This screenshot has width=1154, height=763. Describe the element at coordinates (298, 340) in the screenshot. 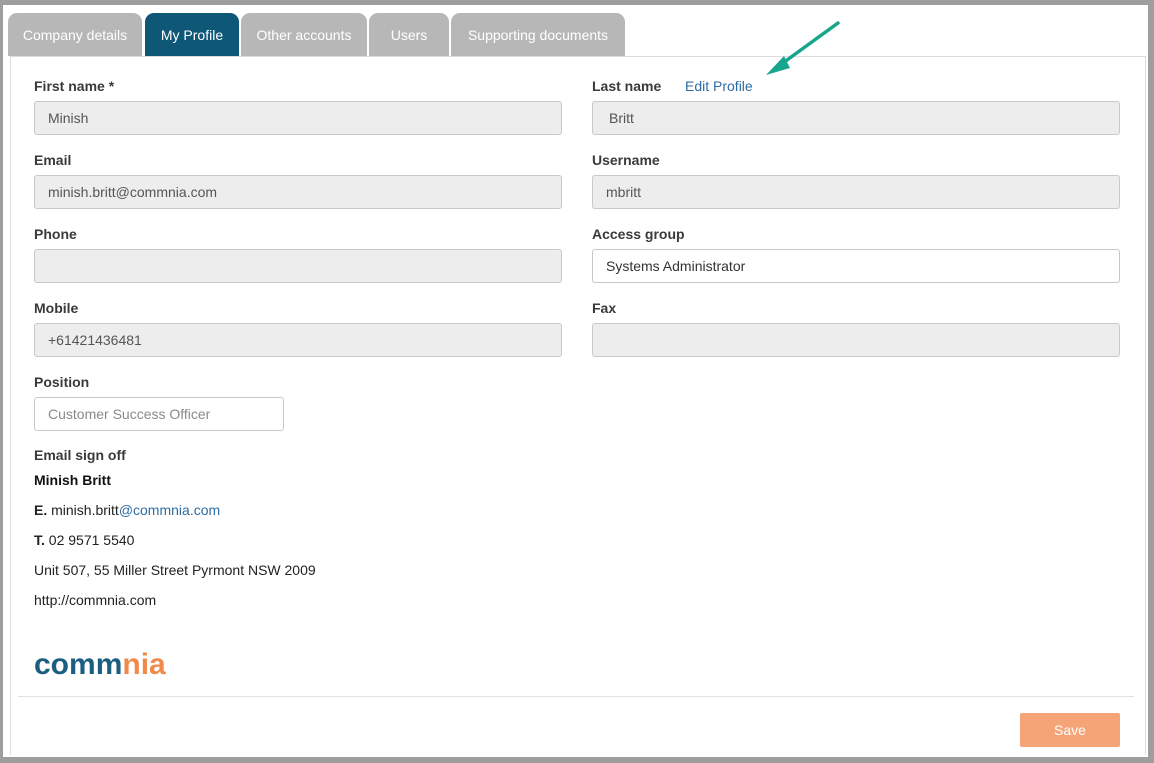

I see `mobile-field: +61421436481` at that location.